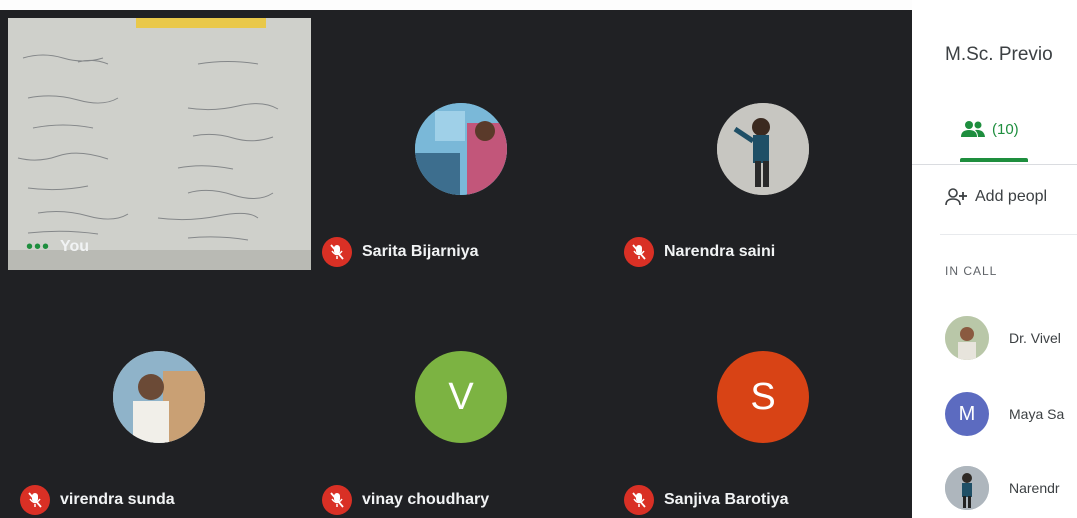 This screenshot has height=518, width=1077. What do you see at coordinates (989, 129) in the screenshot?
I see `tab-people: (10)` at bounding box center [989, 129].